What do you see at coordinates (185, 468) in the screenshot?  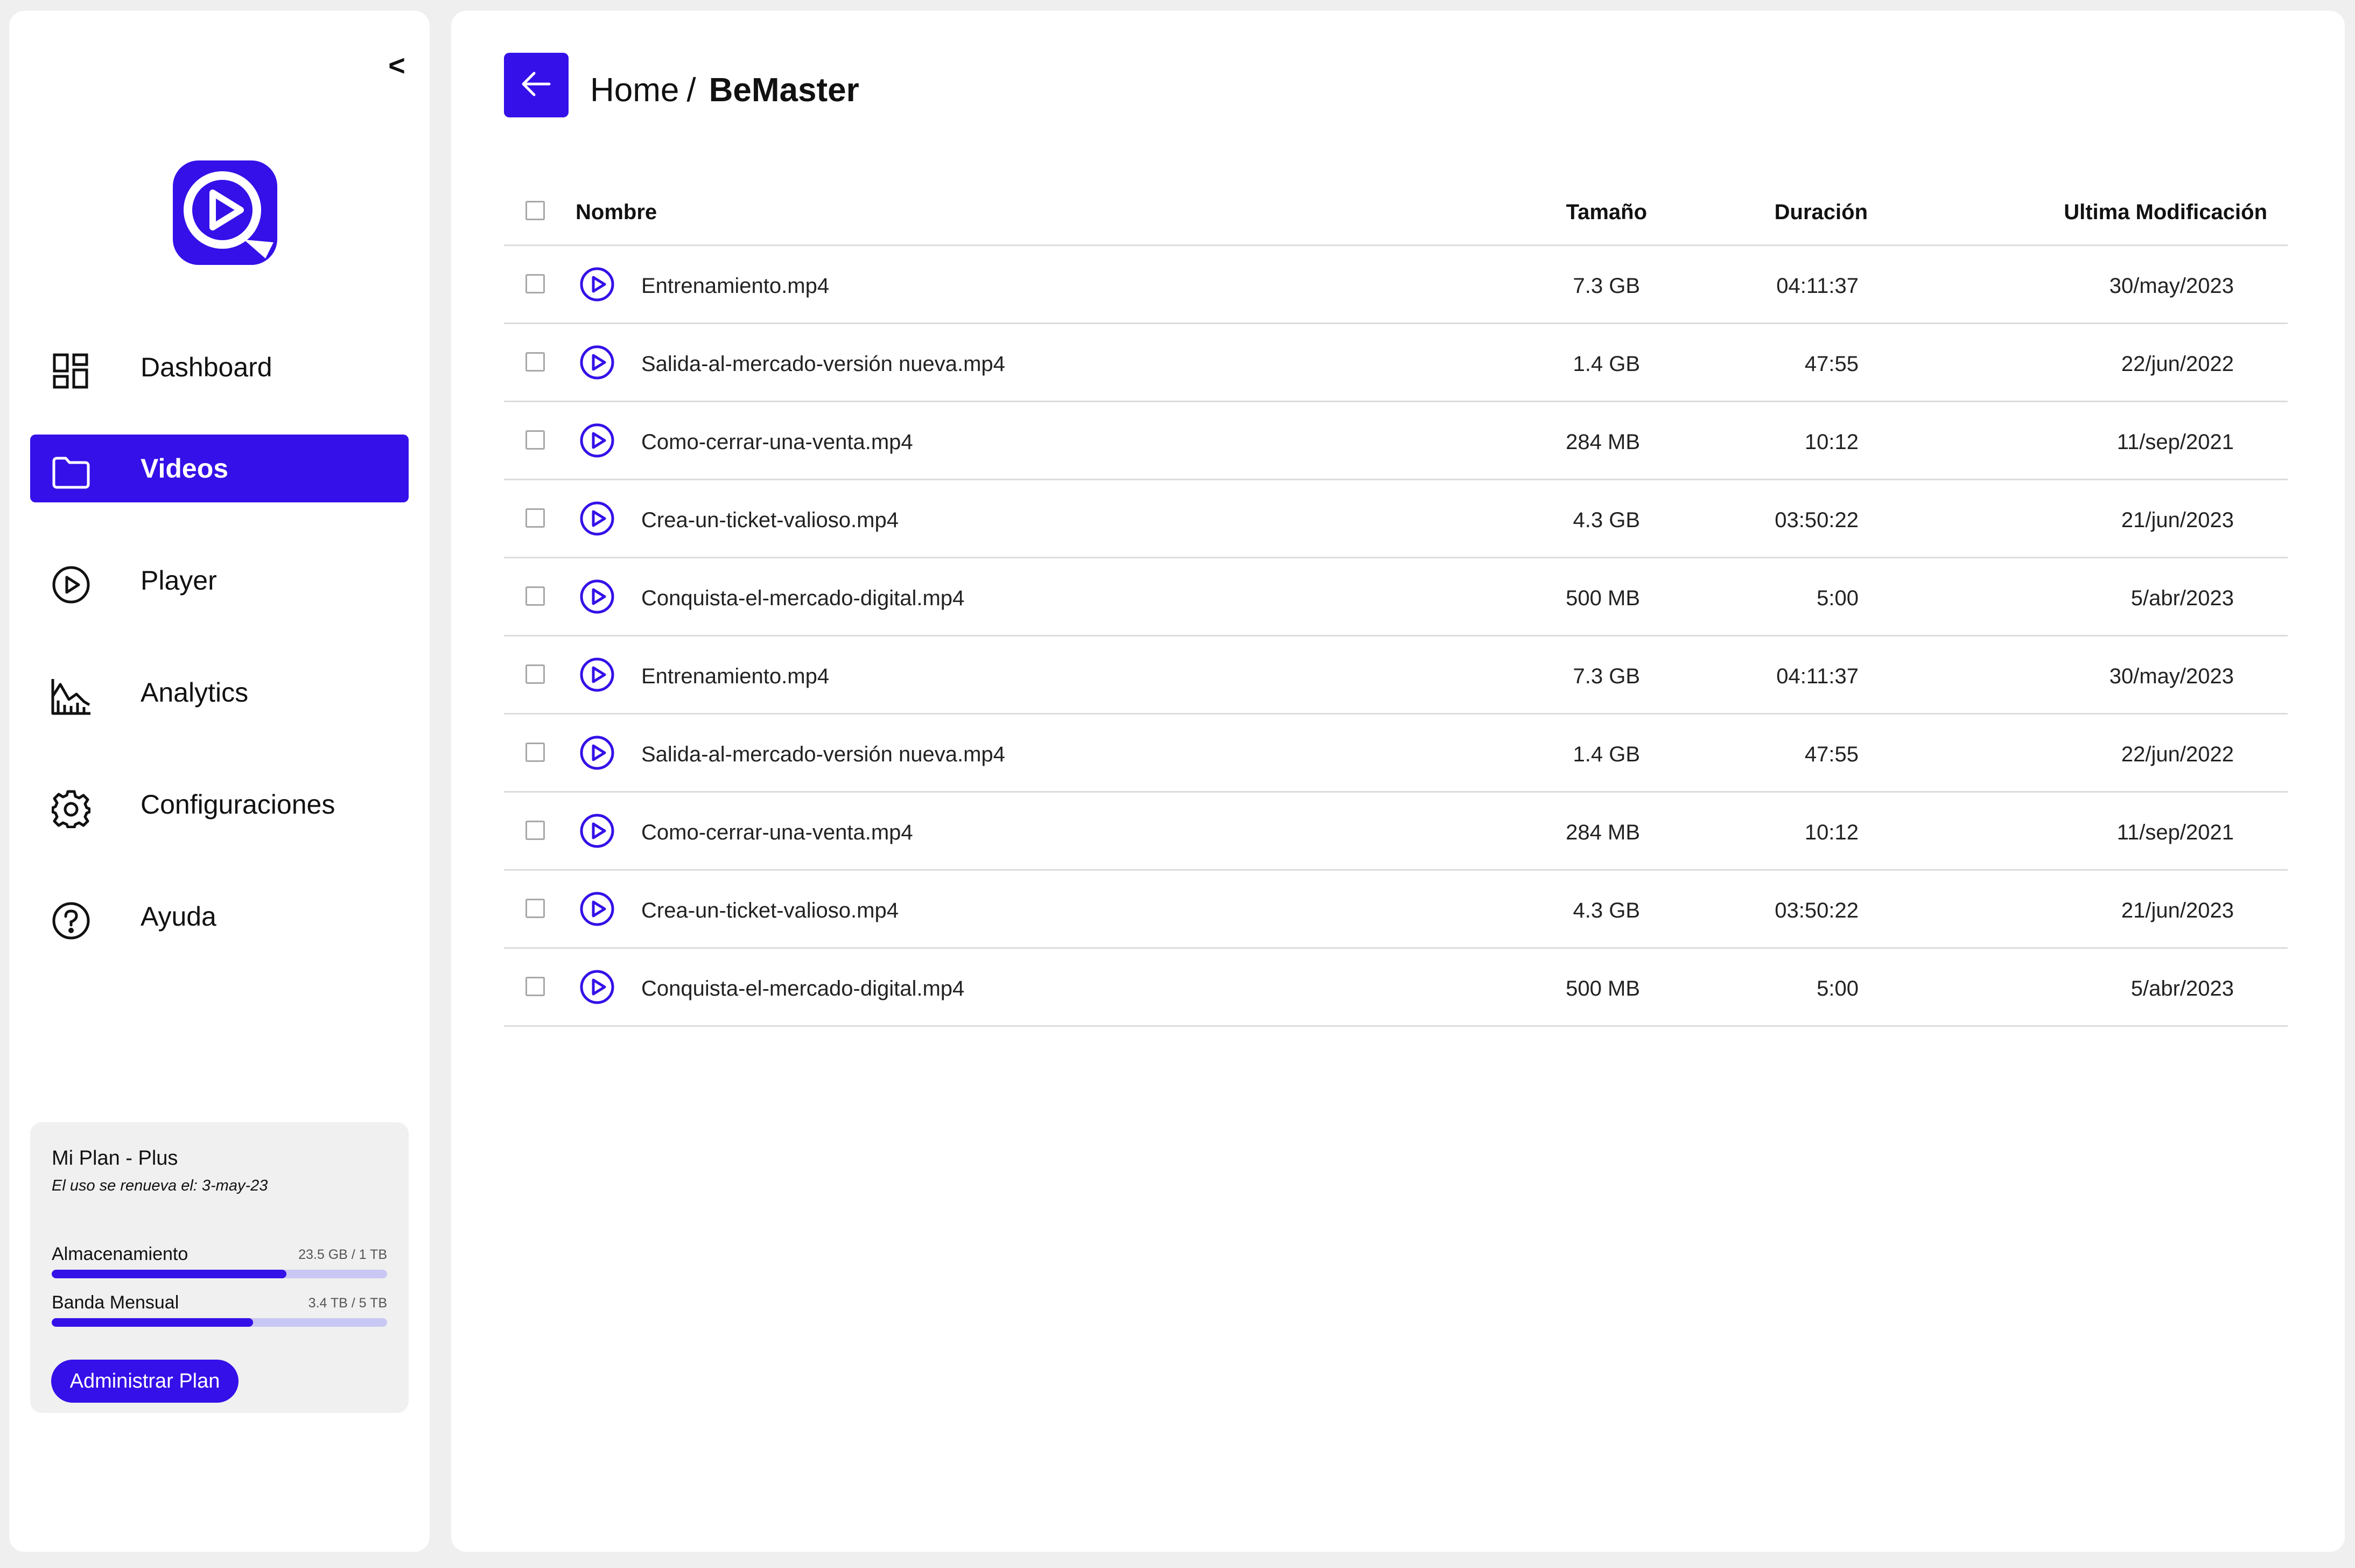 I see `nav-label: Videos` at bounding box center [185, 468].